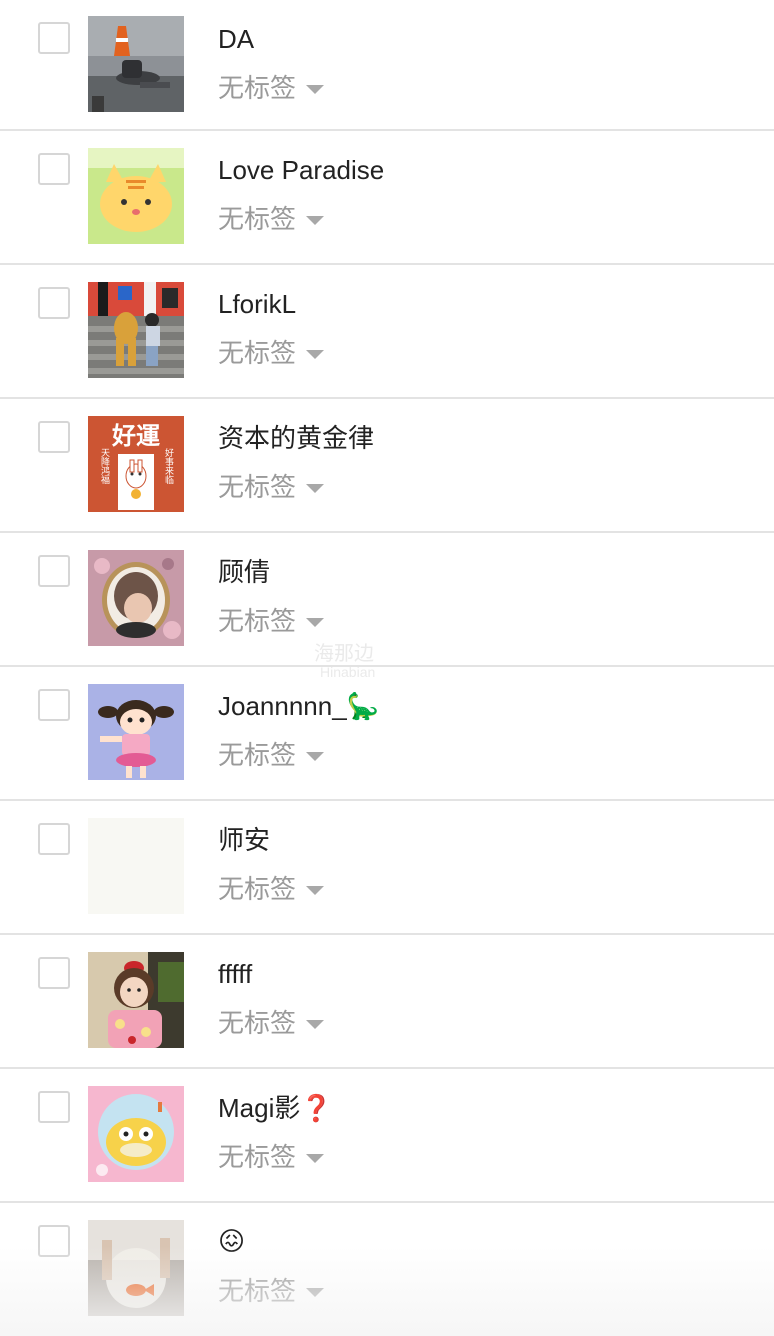  Describe the element at coordinates (136, 732) in the screenshot. I see `cartoon-girl-avatar` at that location.